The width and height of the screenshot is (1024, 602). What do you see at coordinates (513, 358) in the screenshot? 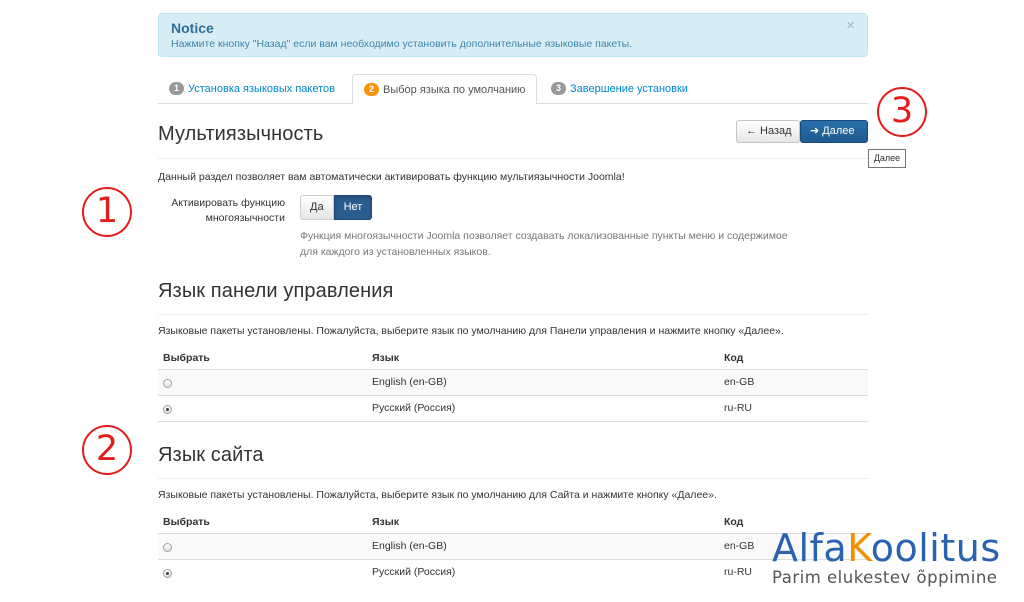
I see `admin-lang-table-header: Выбрать Язык Код` at bounding box center [513, 358].